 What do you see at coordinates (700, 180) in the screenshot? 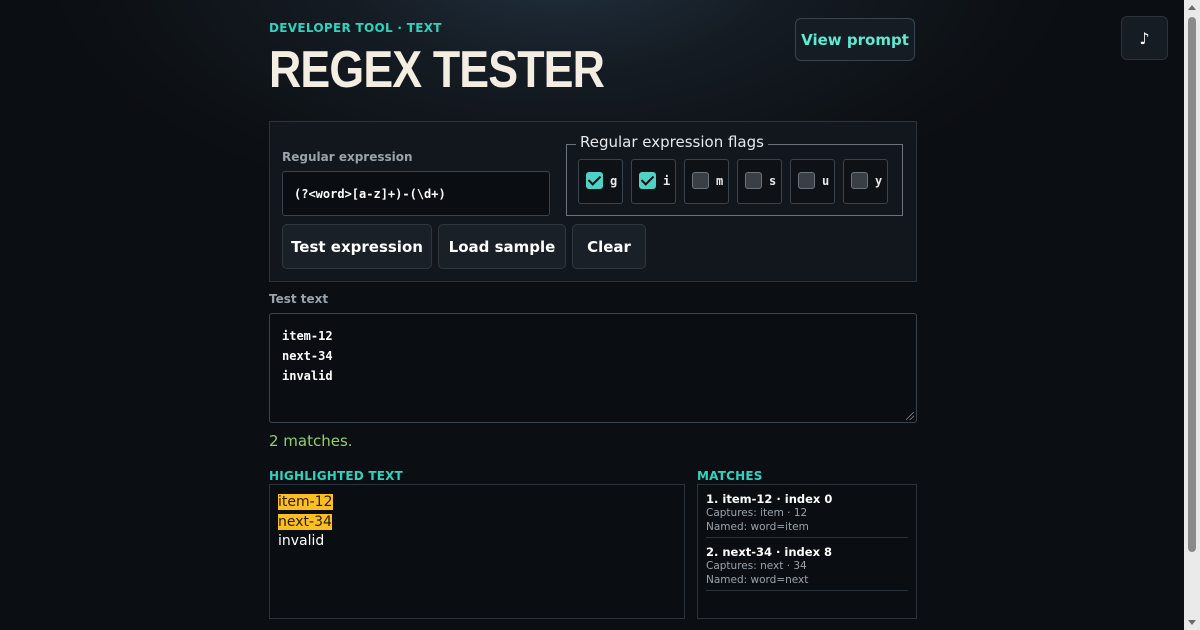
I see `flag-m-checkbox` at bounding box center [700, 180].